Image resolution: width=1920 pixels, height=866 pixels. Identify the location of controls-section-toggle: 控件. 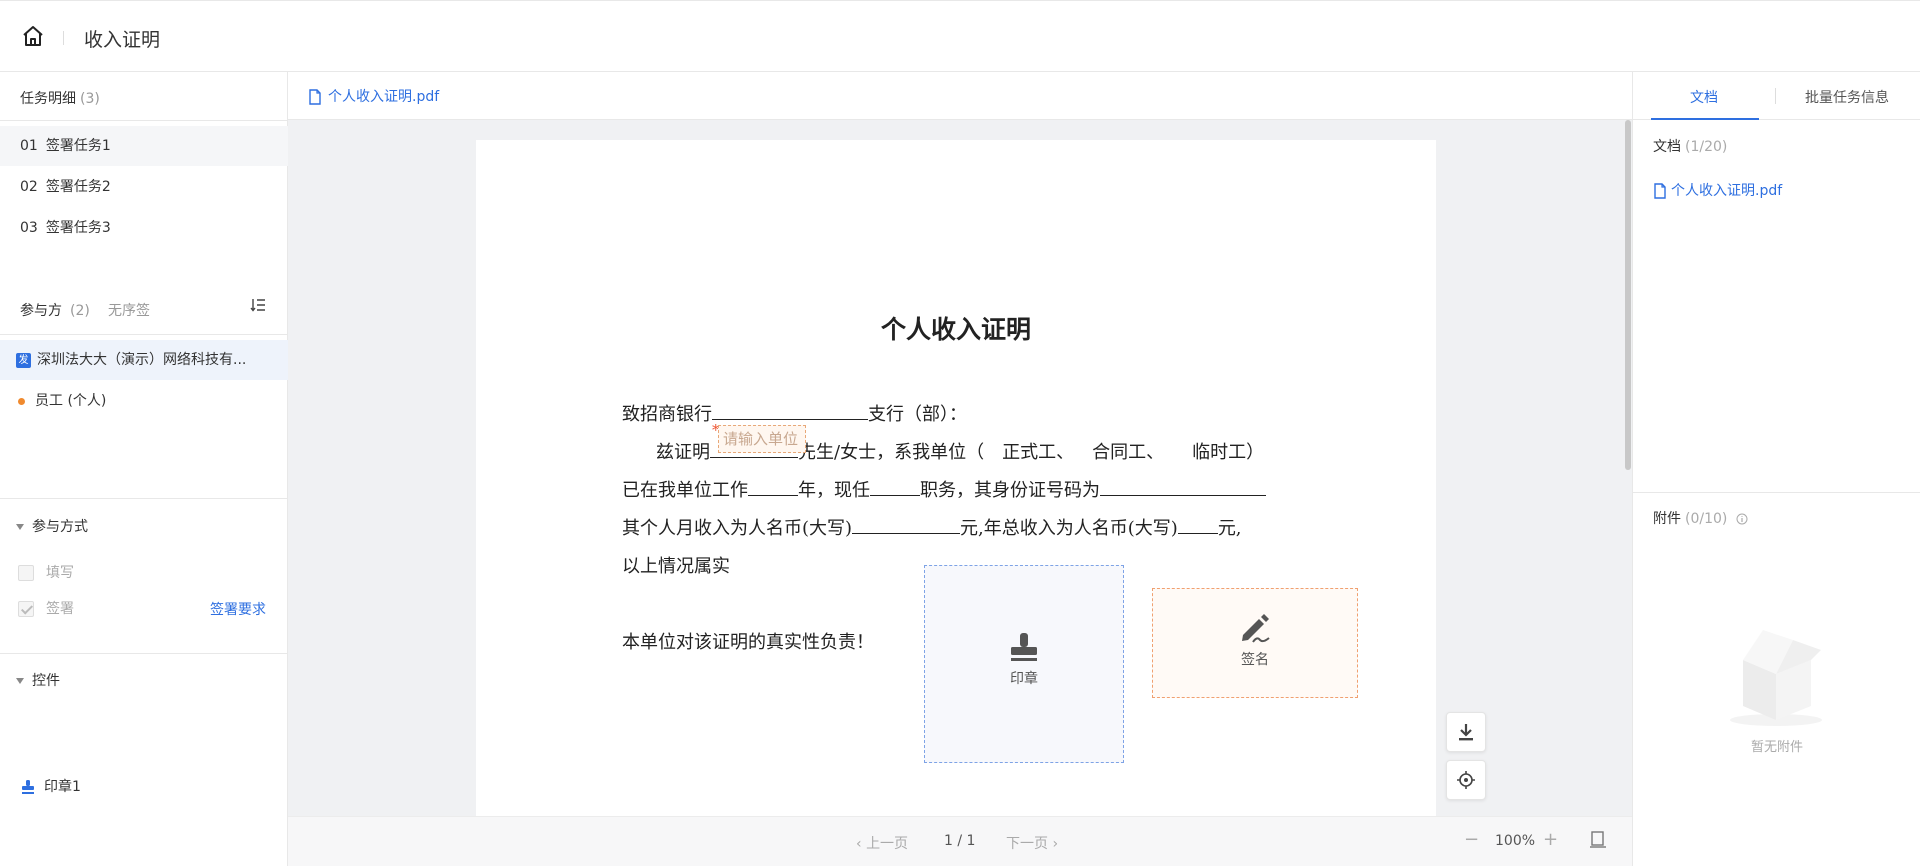
(38, 680).